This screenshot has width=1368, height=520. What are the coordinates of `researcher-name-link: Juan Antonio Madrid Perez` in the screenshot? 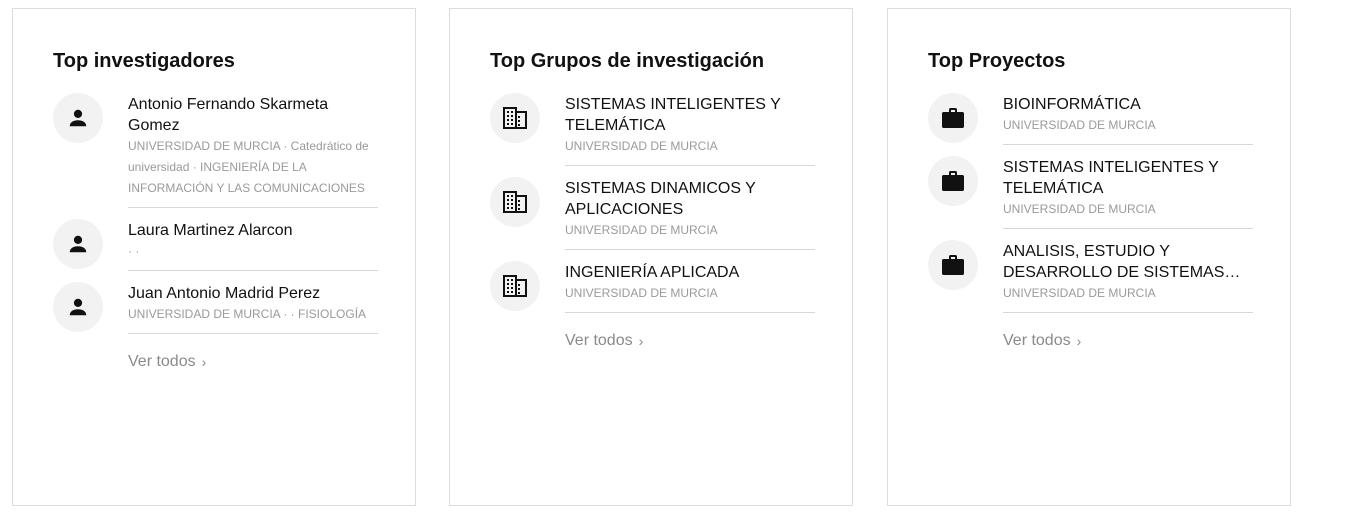 It's located at (253, 293).